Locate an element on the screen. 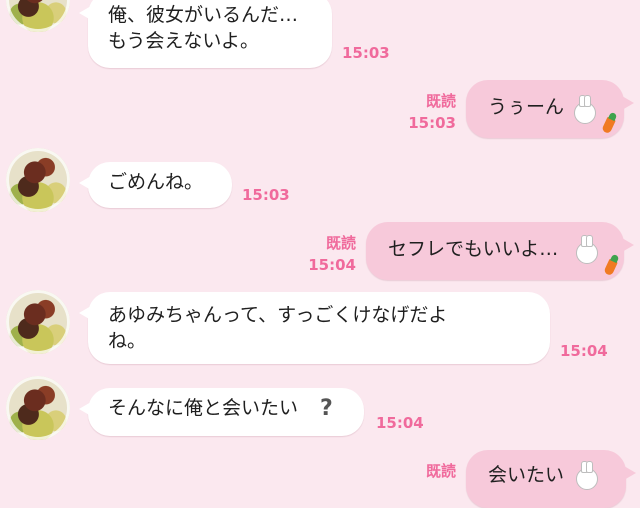 This screenshot has width=640, height=508. message-text: ごめんね。 is located at coordinates (156, 182).